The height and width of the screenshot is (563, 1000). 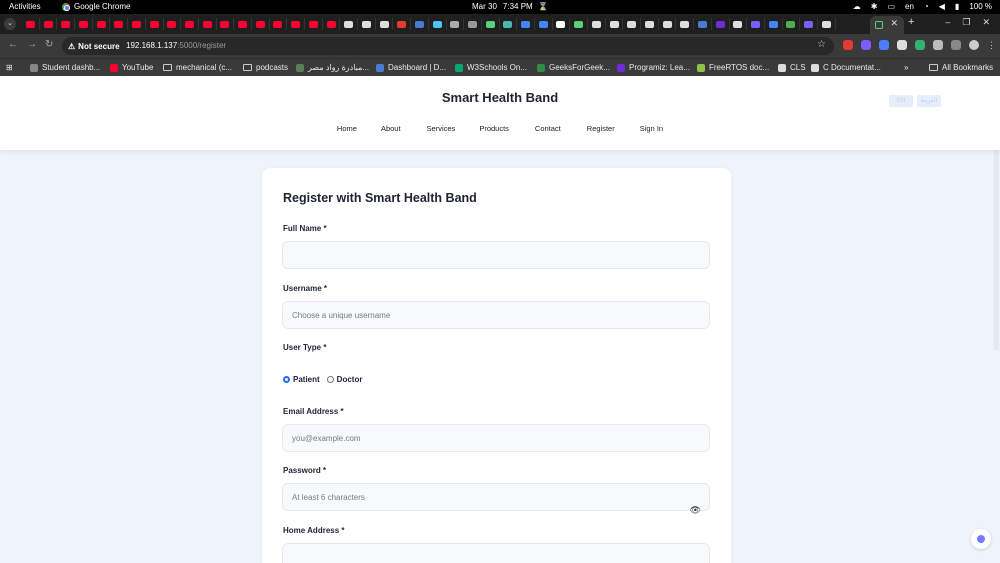 I want to click on nav-contact: Contact, so click(x=548, y=128).